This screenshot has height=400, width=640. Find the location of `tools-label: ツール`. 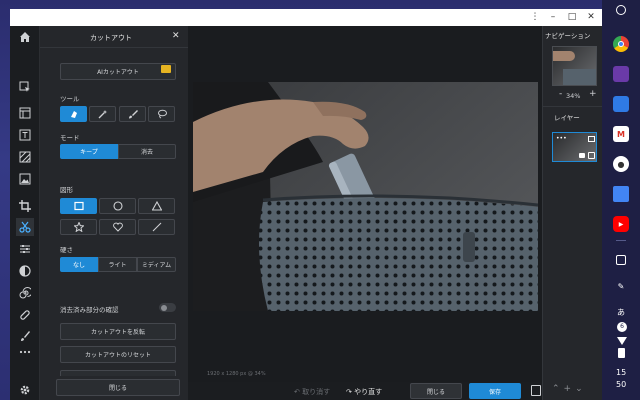

tools-label: ツール is located at coordinates (70, 99).